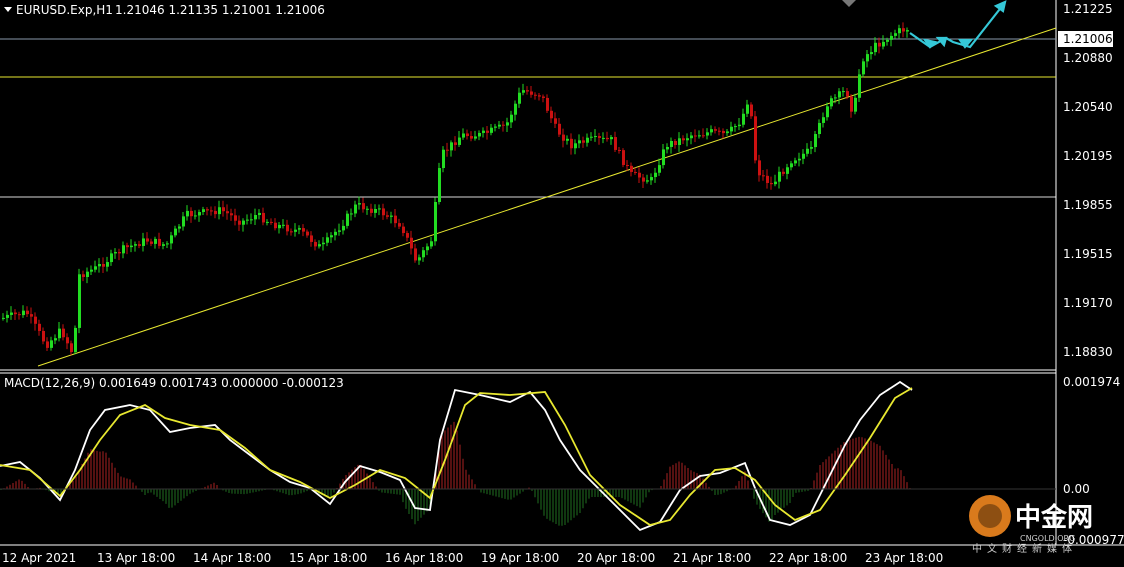  Describe the element at coordinates (520, 558) in the screenshot. I see `time-label: 19 Apr 18:00` at that location.